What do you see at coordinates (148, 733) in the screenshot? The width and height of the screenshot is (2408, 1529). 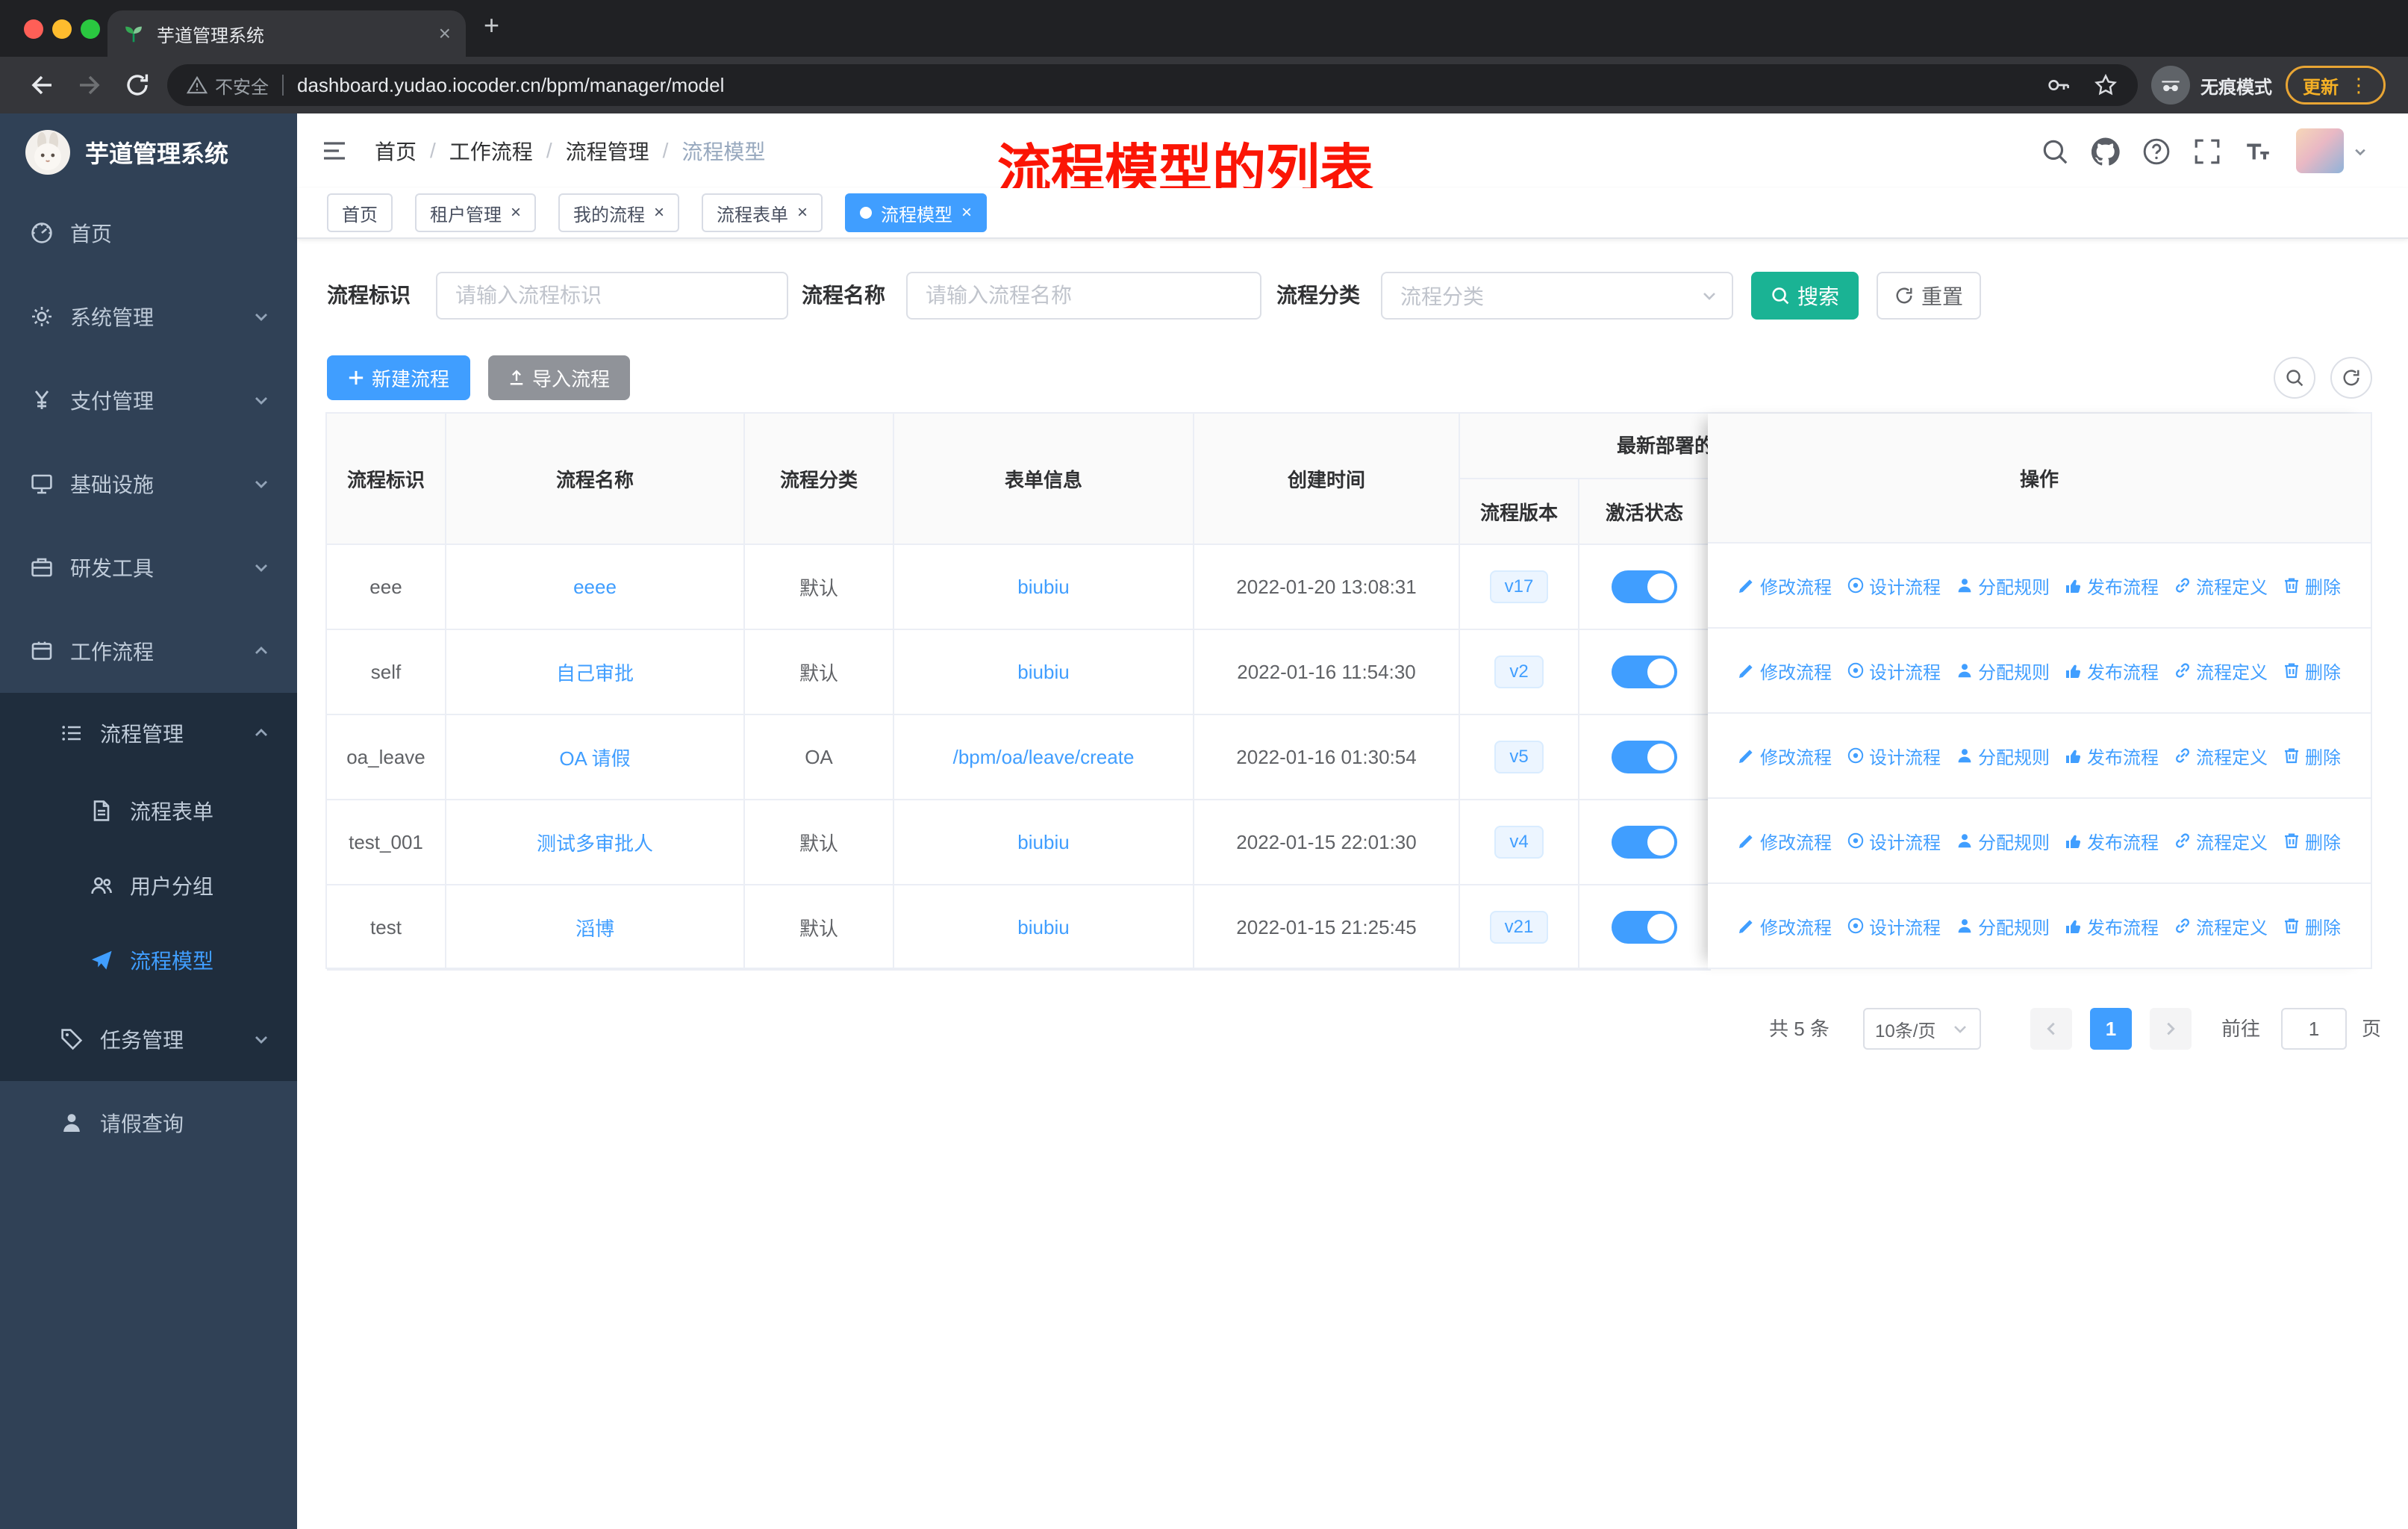 I see `sidebar-item-process-mgmt: 流程管理` at bounding box center [148, 733].